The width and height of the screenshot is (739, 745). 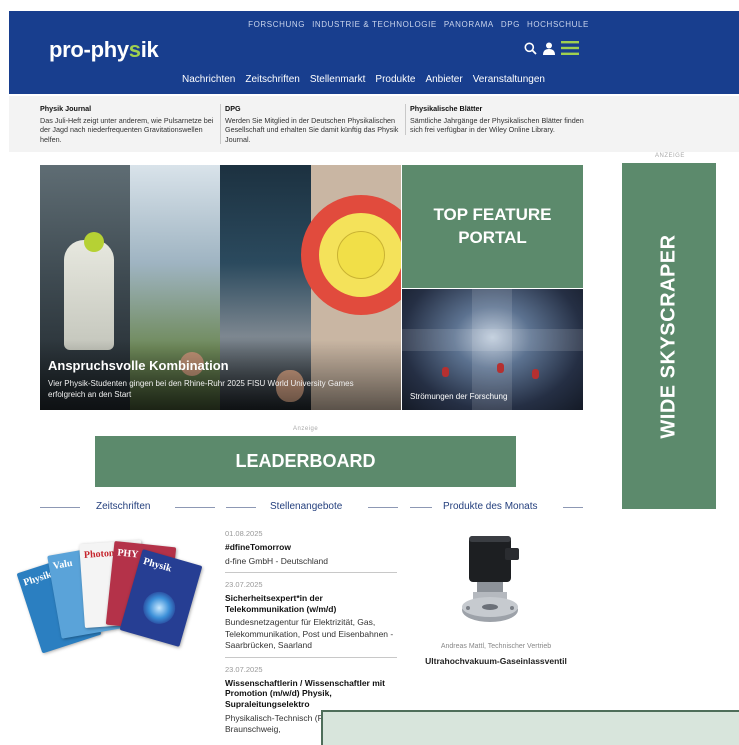 What do you see at coordinates (66, 108) in the screenshot?
I see `info-title: Physik Journal` at bounding box center [66, 108].